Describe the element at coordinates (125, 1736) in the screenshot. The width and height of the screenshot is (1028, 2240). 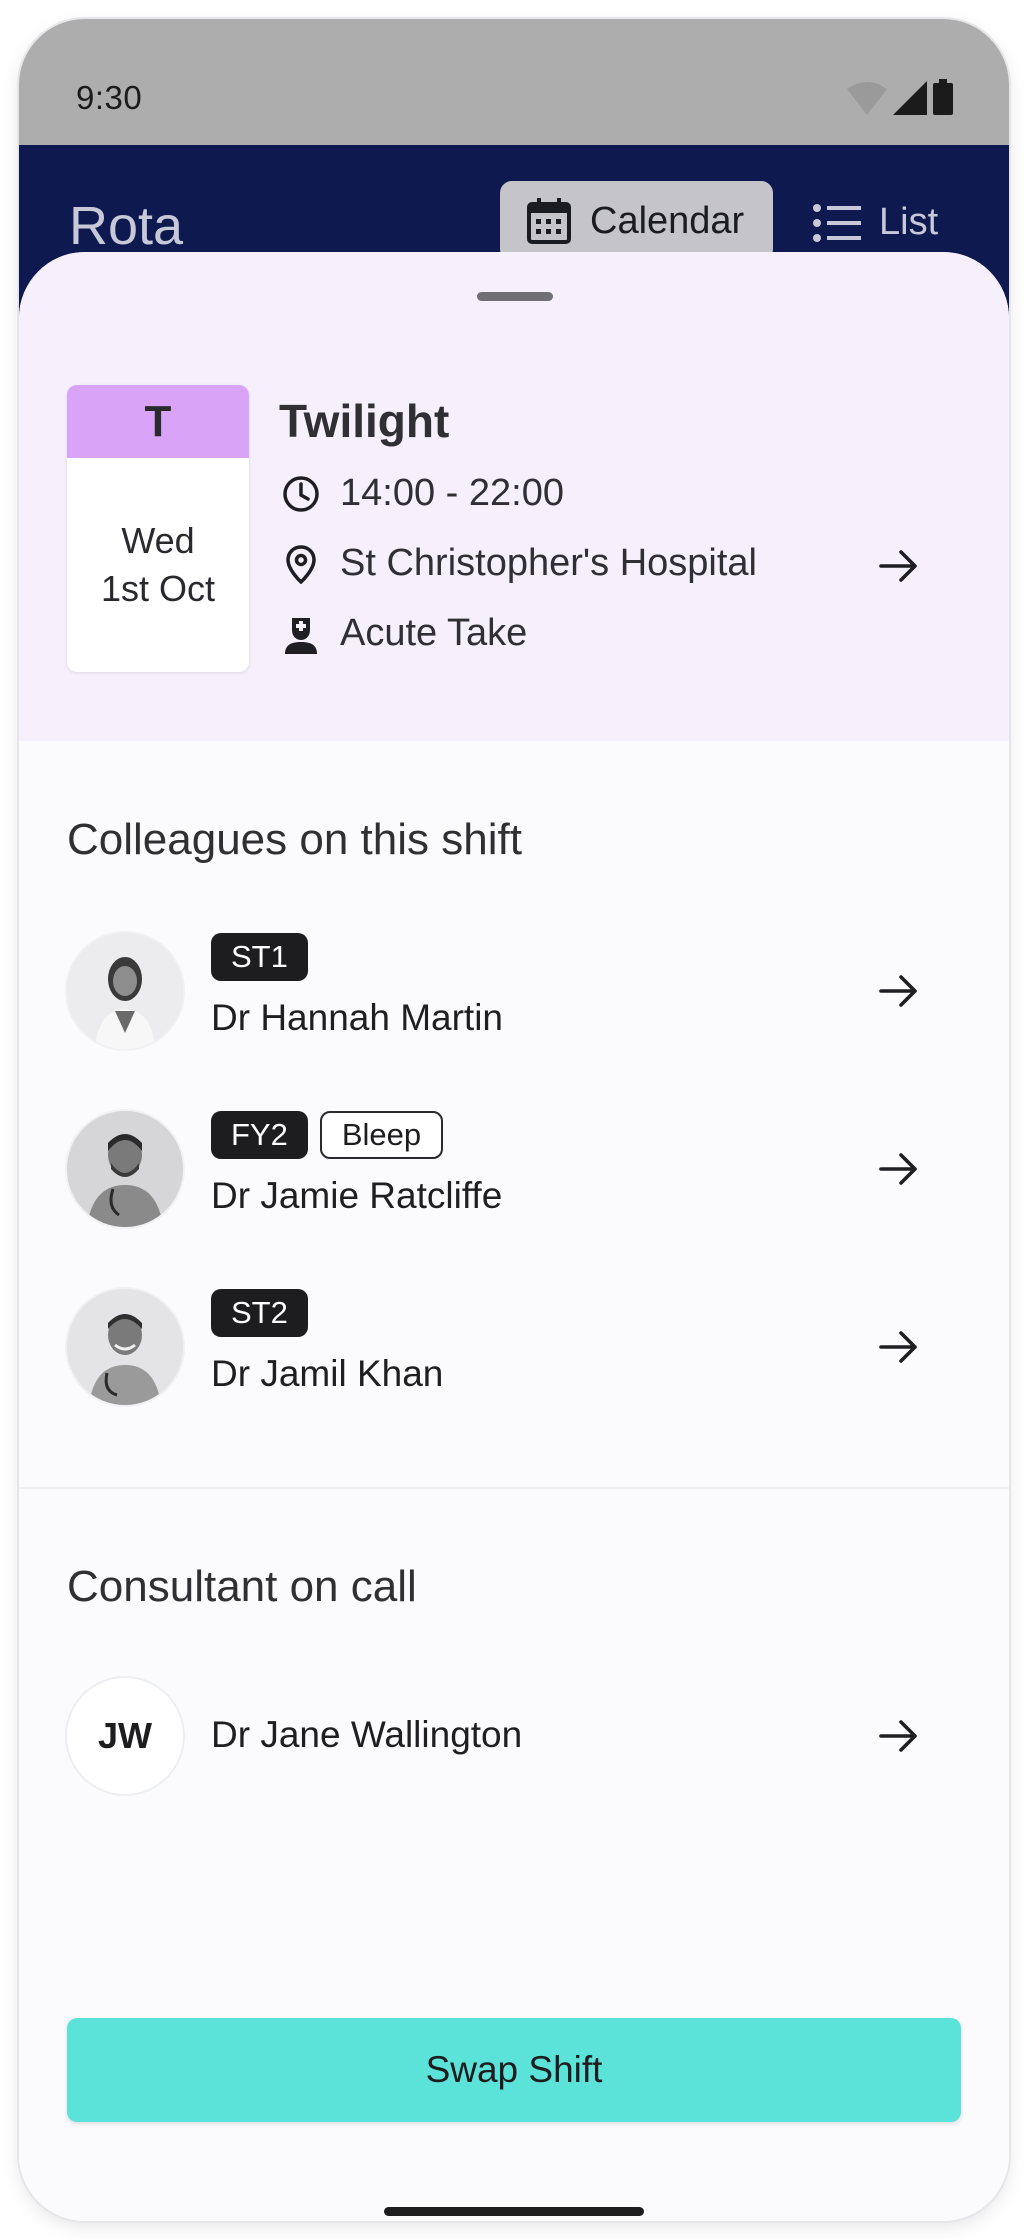
I see `consultant-initials-avatar: JW` at that location.